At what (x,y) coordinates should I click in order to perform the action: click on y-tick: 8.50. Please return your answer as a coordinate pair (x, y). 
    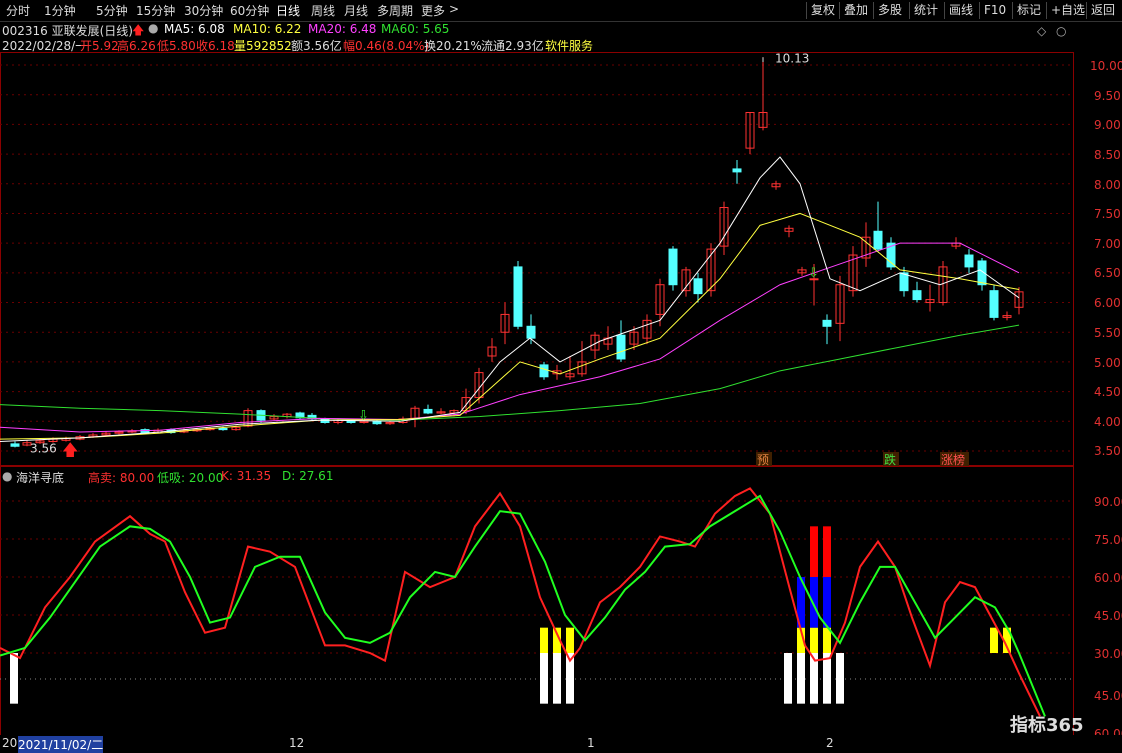
    Looking at the image, I should click on (1107, 155).